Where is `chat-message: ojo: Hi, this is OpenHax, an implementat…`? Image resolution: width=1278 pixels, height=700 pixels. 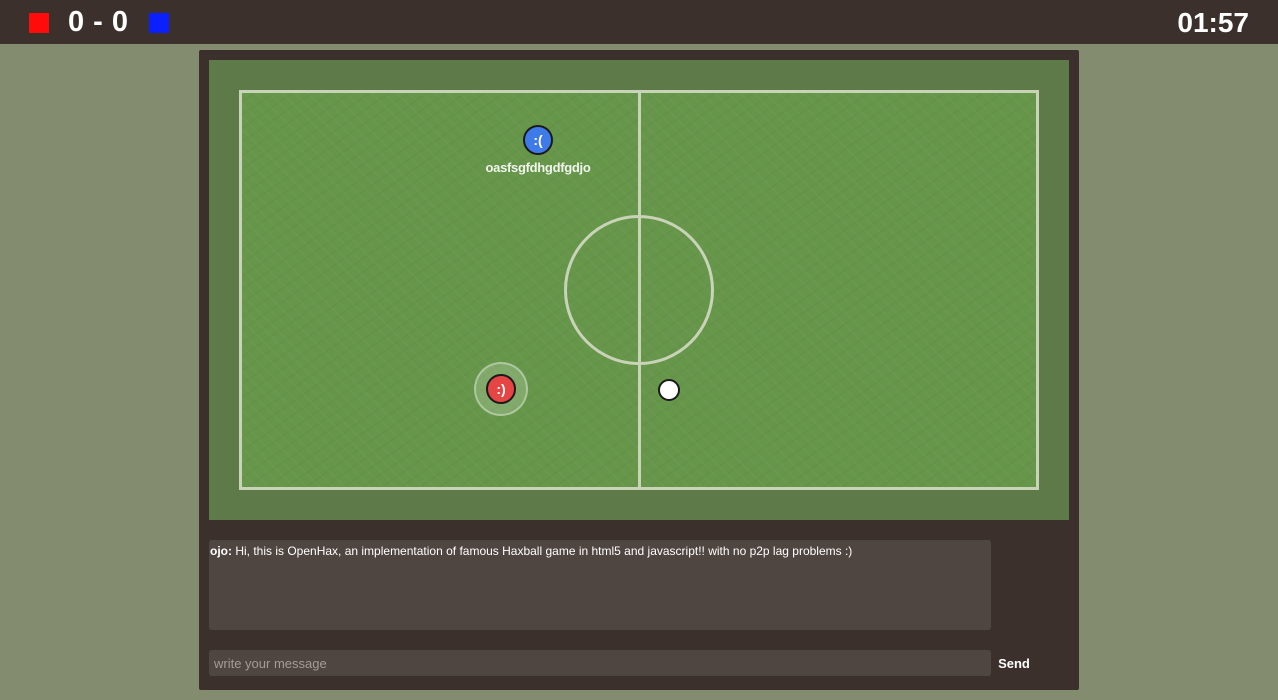
chat-message: ojo: Hi, this is OpenHax, an implementat… is located at coordinates (600, 551).